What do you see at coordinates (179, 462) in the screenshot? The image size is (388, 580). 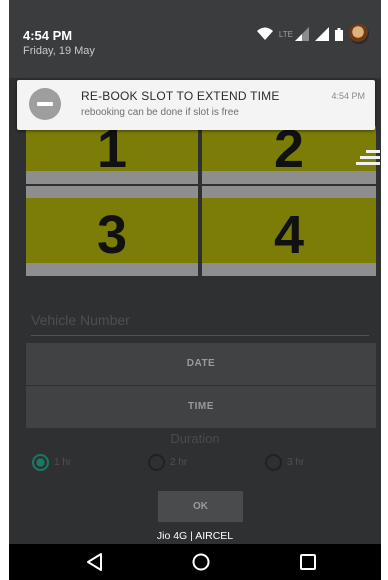 I see `duration-option-label: 2 hr` at bounding box center [179, 462].